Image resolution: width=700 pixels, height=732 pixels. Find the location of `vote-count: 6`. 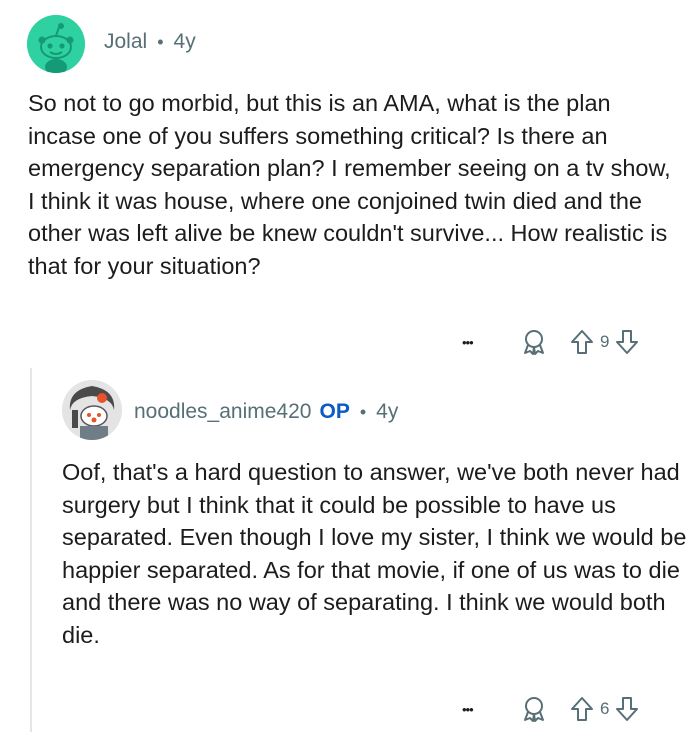

vote-count: 6 is located at coordinates (605, 708).